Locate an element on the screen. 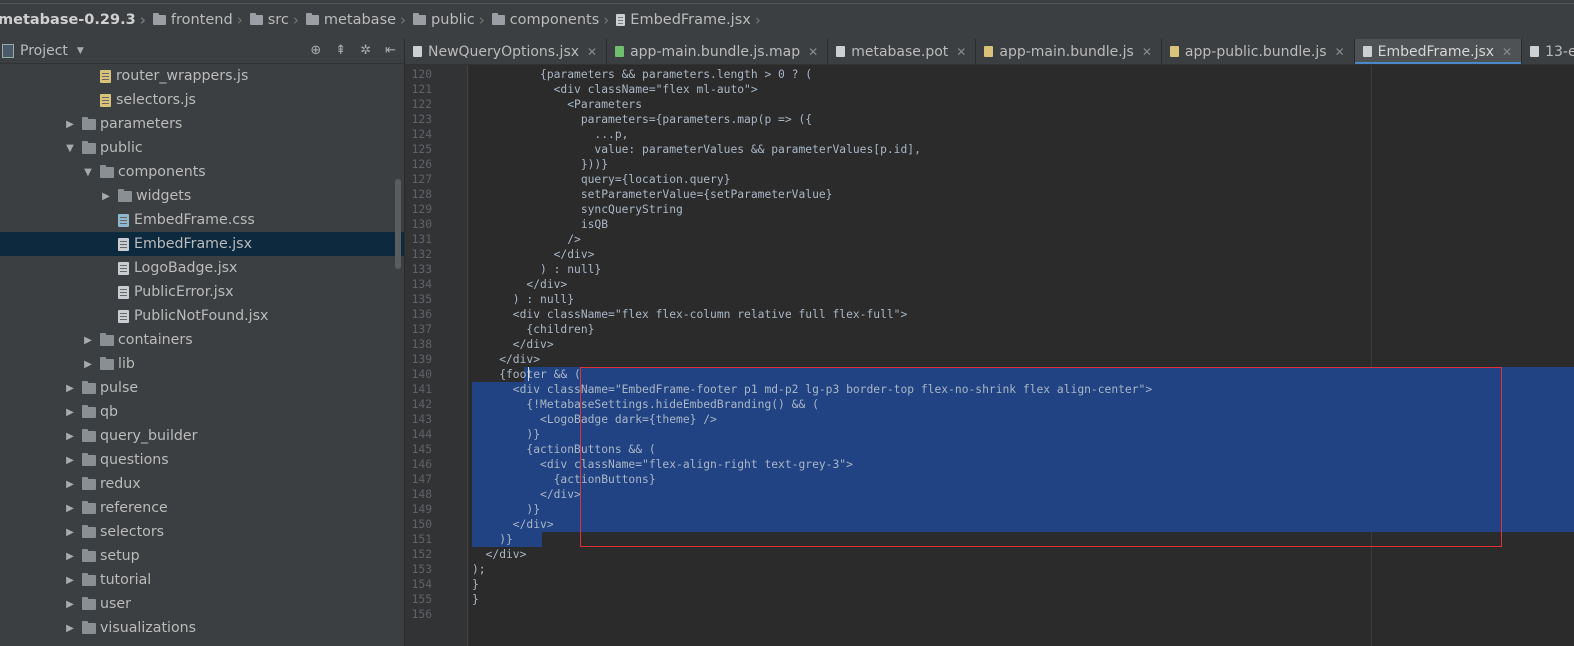 Image resolution: width=1574 pixels, height=646 pixels. locate-icon: ⊕ is located at coordinates (315, 50).